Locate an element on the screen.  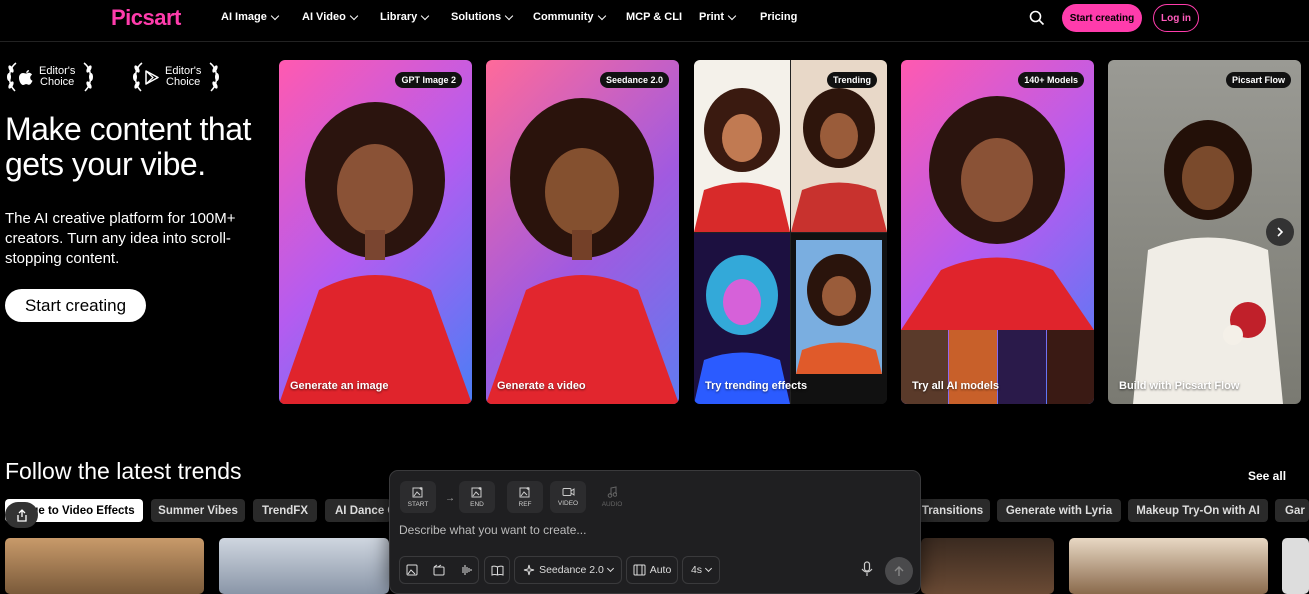
play-store-icon is located at coordinates (152, 77).